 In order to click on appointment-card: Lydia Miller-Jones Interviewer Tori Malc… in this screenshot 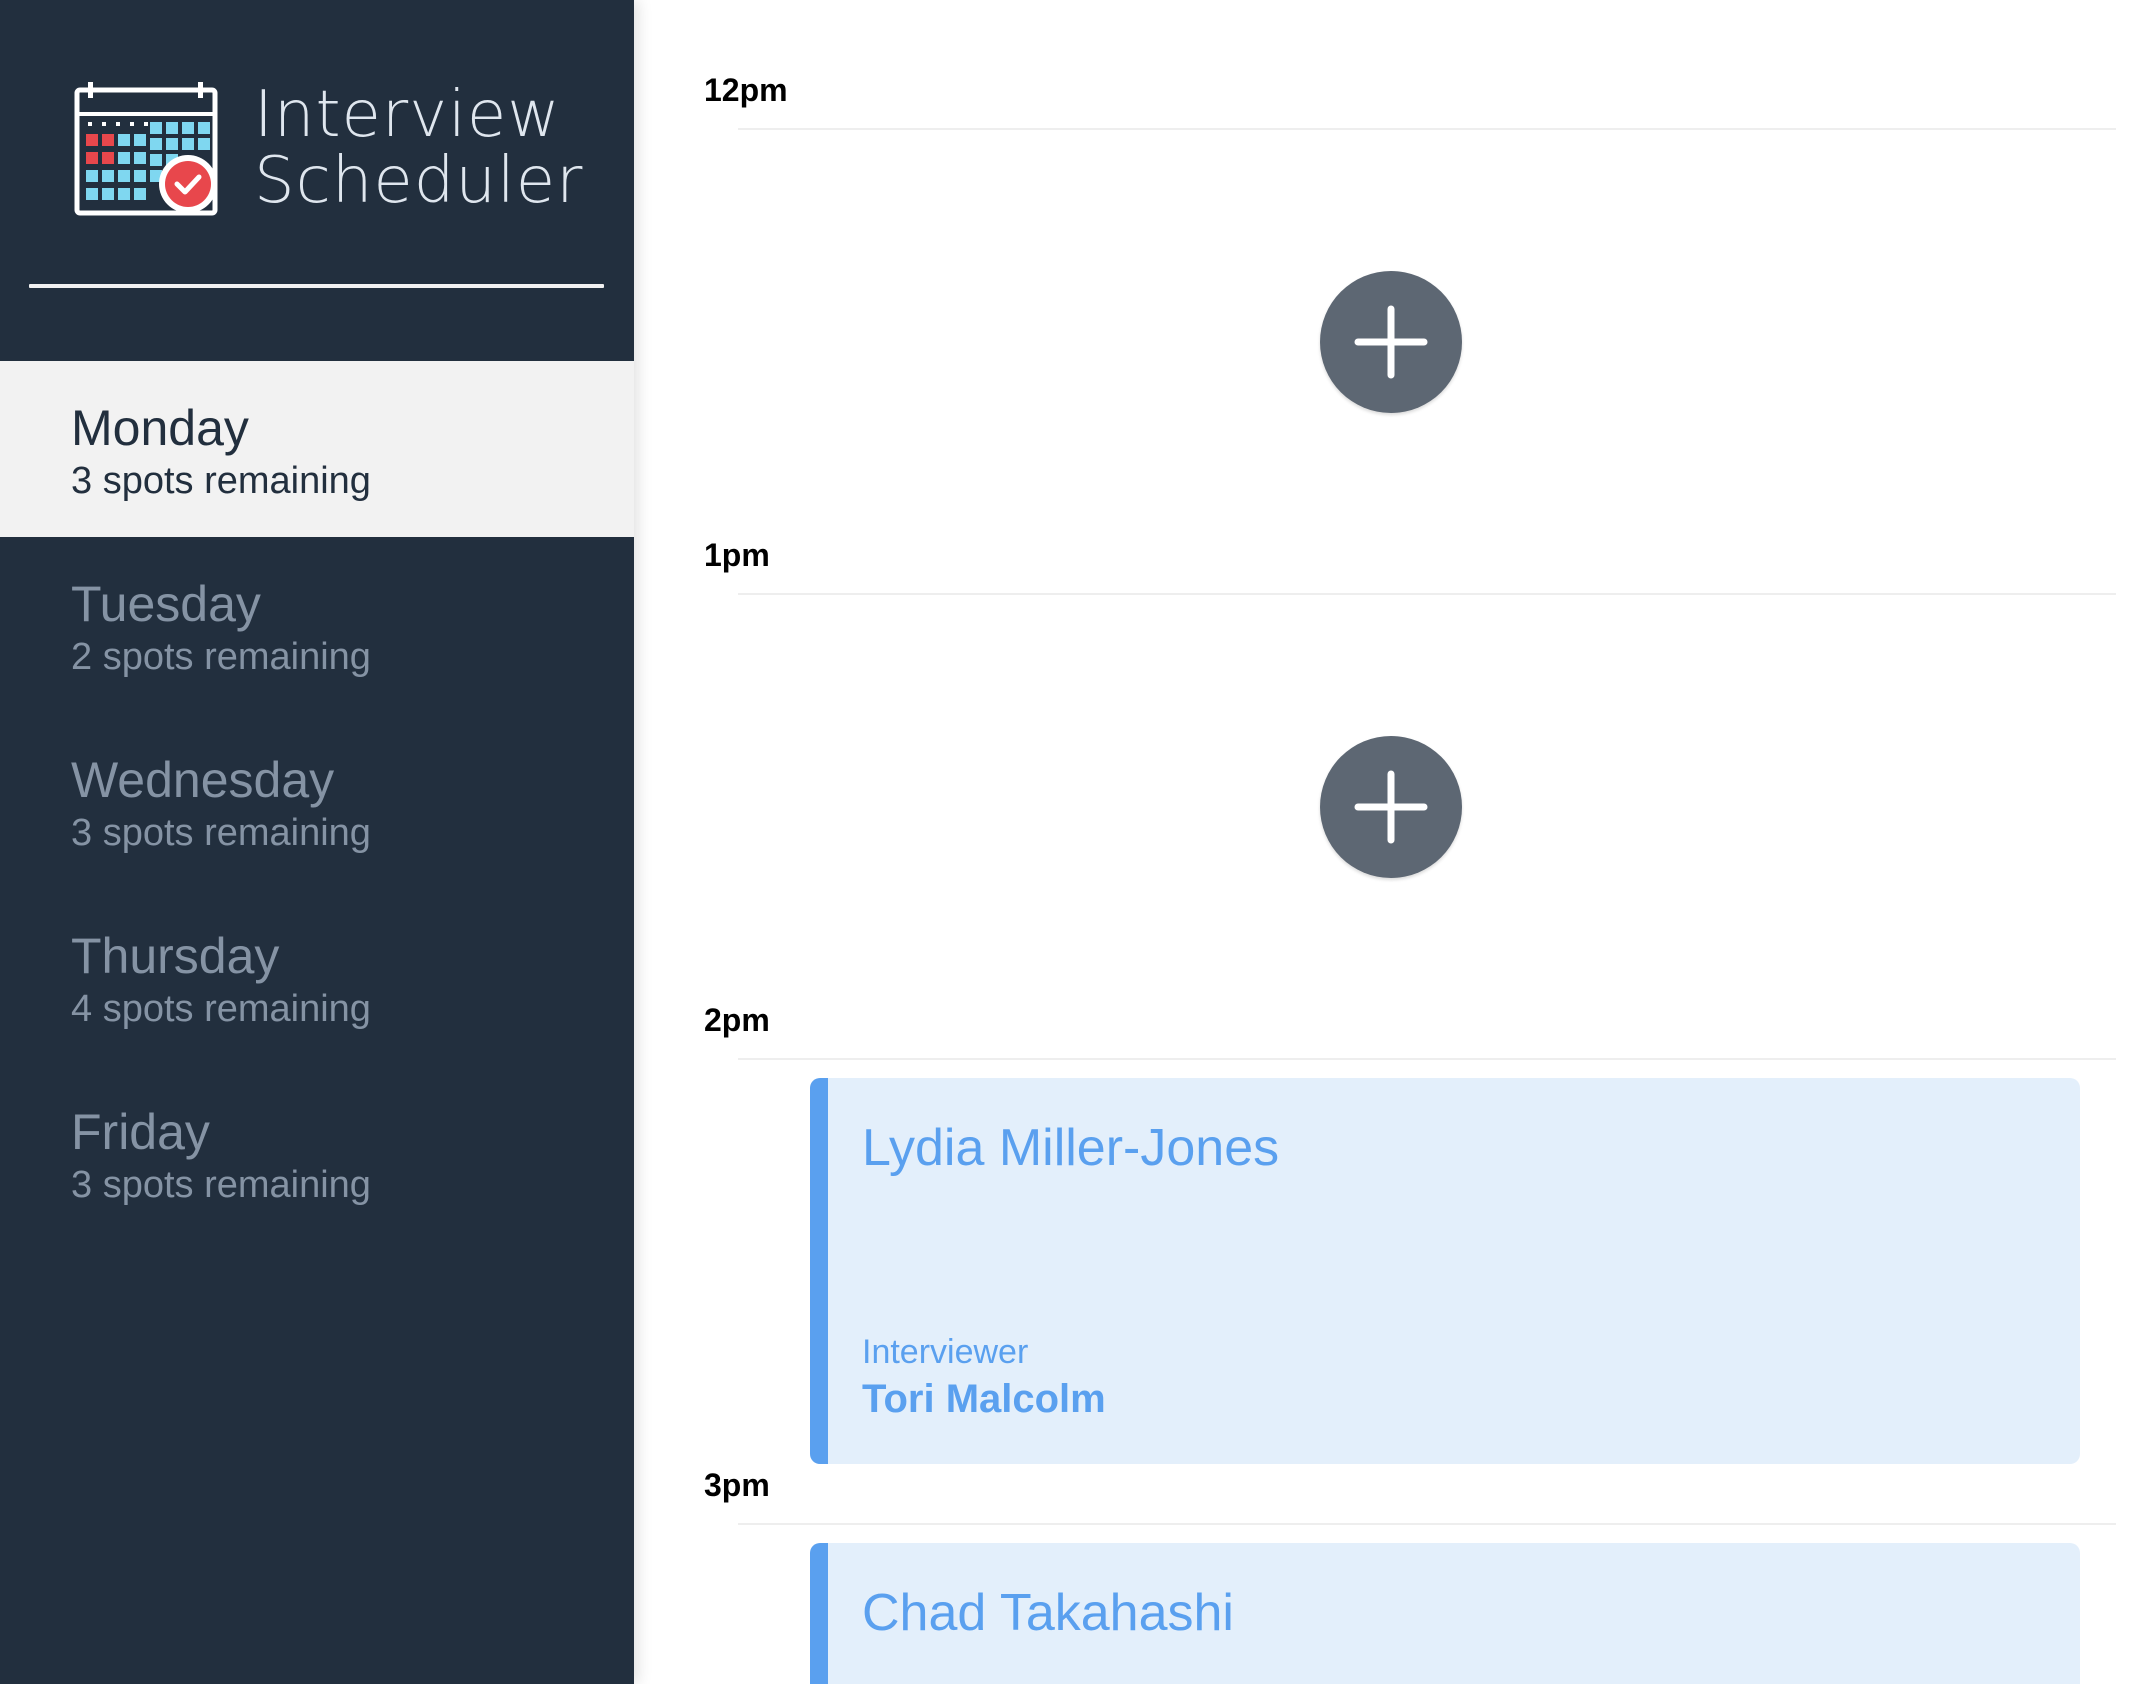, I will do `click(1445, 1271)`.